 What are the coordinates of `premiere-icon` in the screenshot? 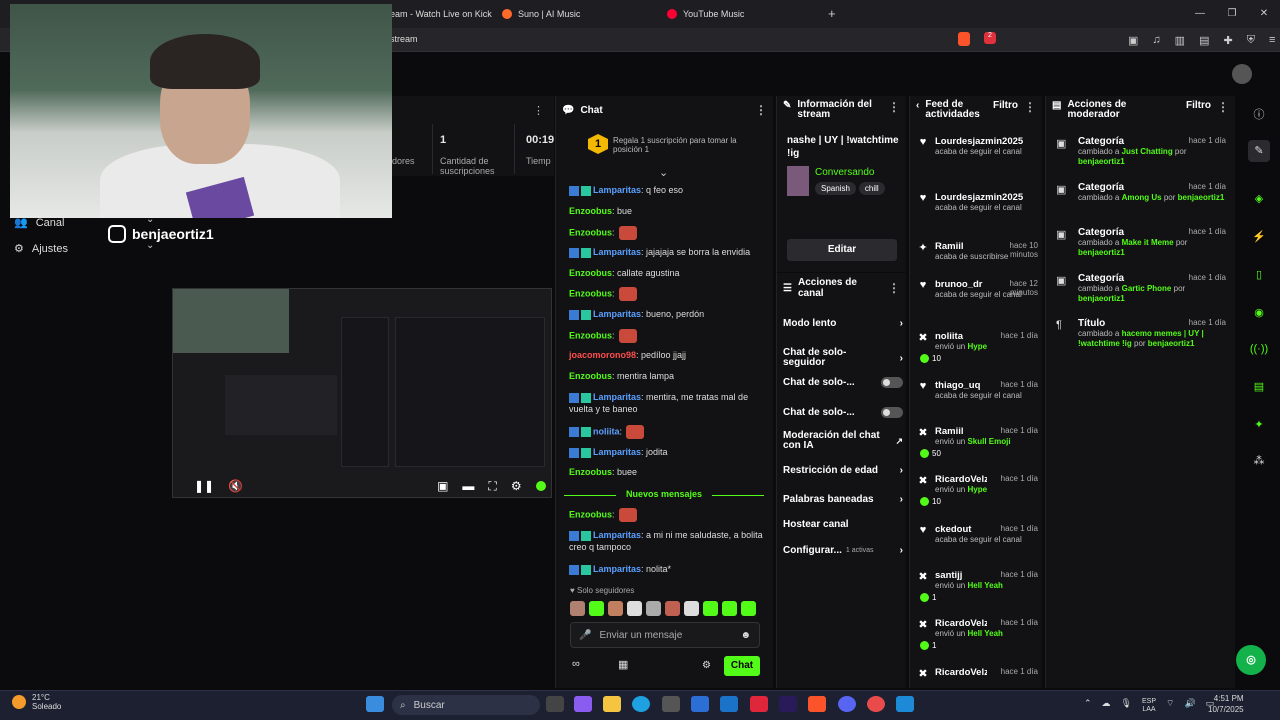 It's located at (788, 704).